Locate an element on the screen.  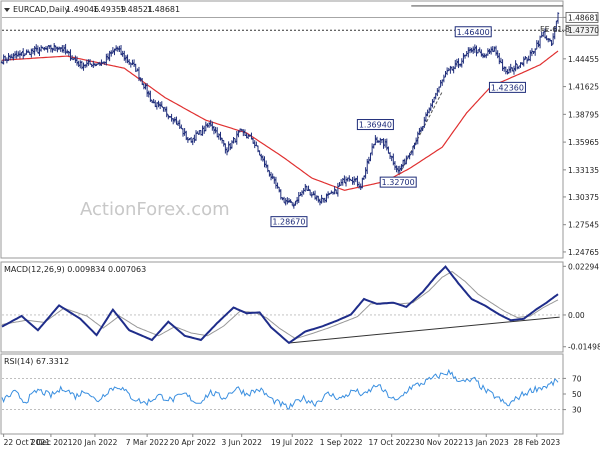
y-tick-label: 1.35965 is located at coordinates (583, 142).